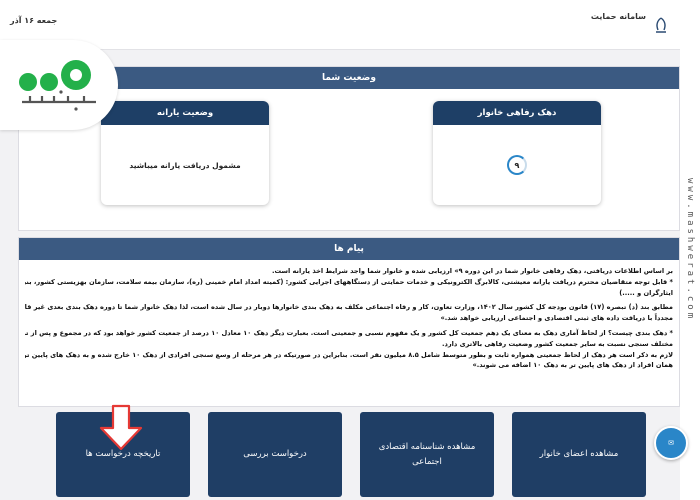 The image size is (700, 500). What do you see at coordinates (34, 20) in the screenshot?
I see `current-date: جمعه ۱۶ آذر` at bounding box center [34, 20].